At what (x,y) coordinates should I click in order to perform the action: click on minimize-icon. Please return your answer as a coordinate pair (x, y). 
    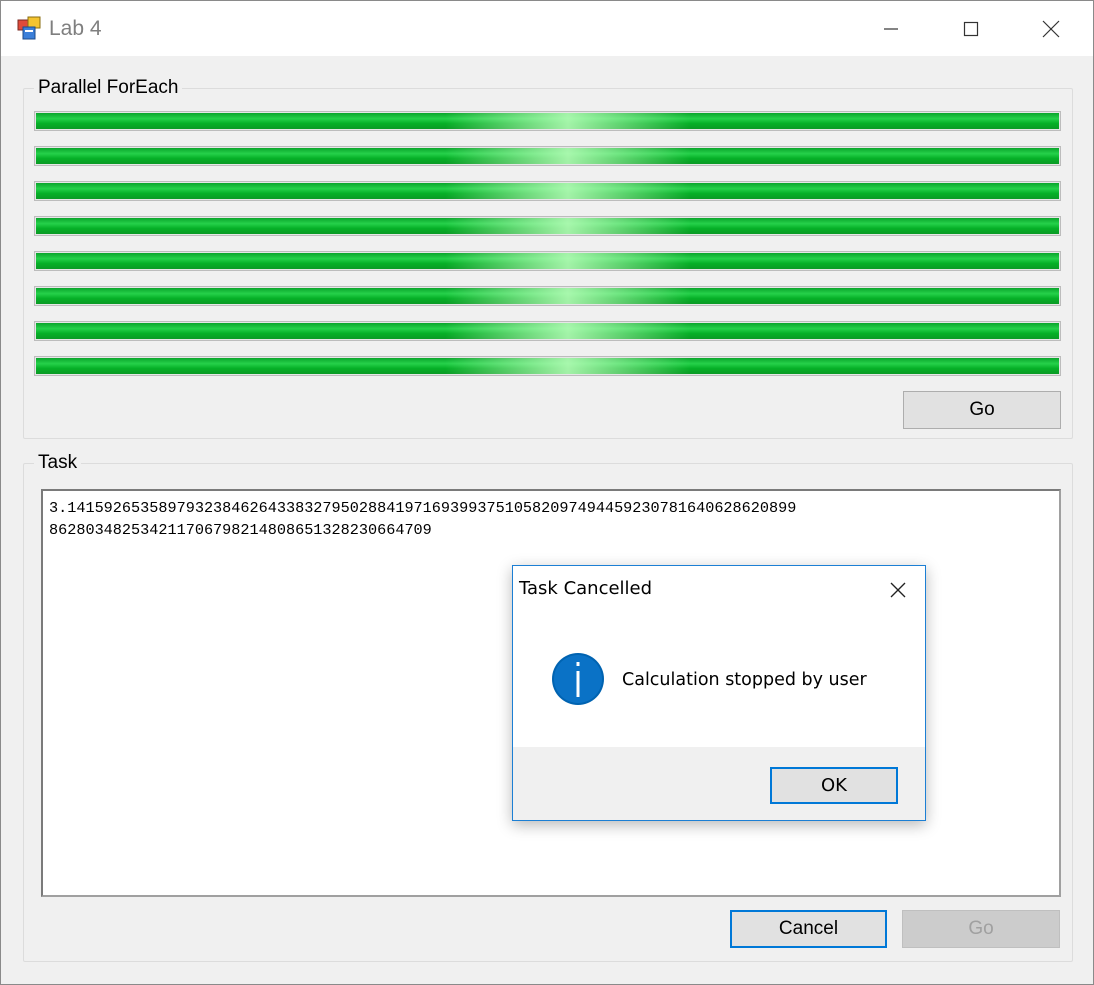
    Looking at the image, I should click on (891, 28).